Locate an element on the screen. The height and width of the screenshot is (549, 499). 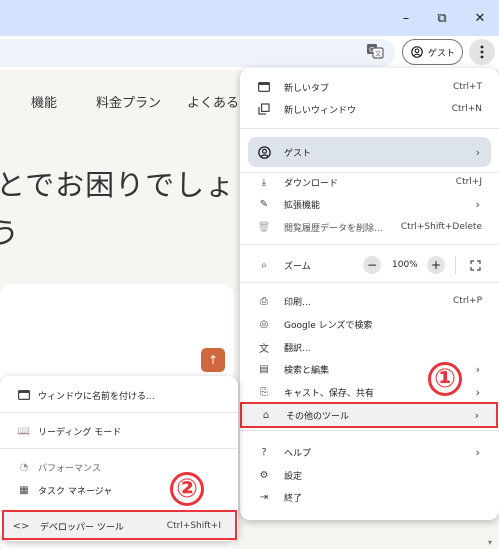
scroll-top-button: ↑ is located at coordinates (213, 360).